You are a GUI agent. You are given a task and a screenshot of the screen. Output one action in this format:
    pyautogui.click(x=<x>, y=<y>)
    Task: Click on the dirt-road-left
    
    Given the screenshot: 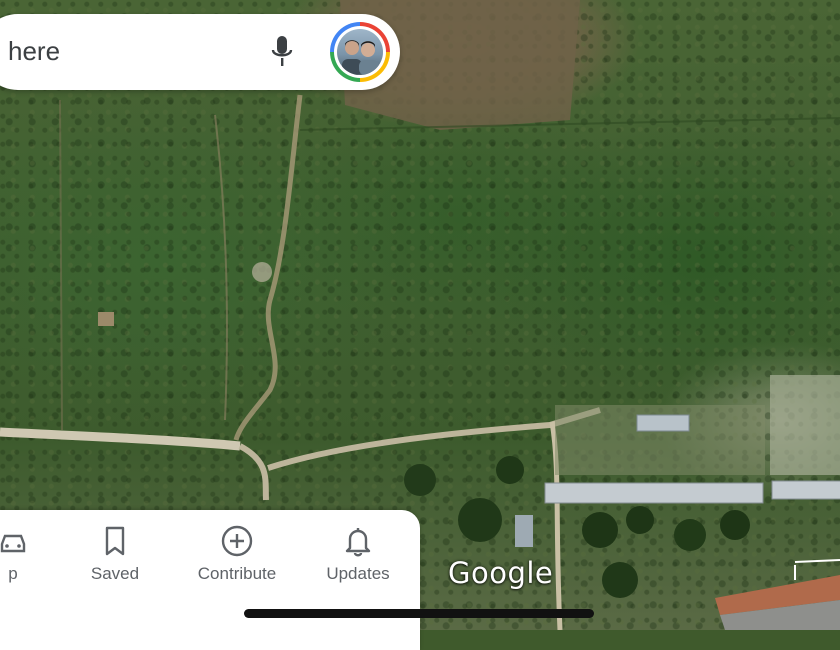 What is the action you would take?
    pyautogui.click(x=120, y=439)
    